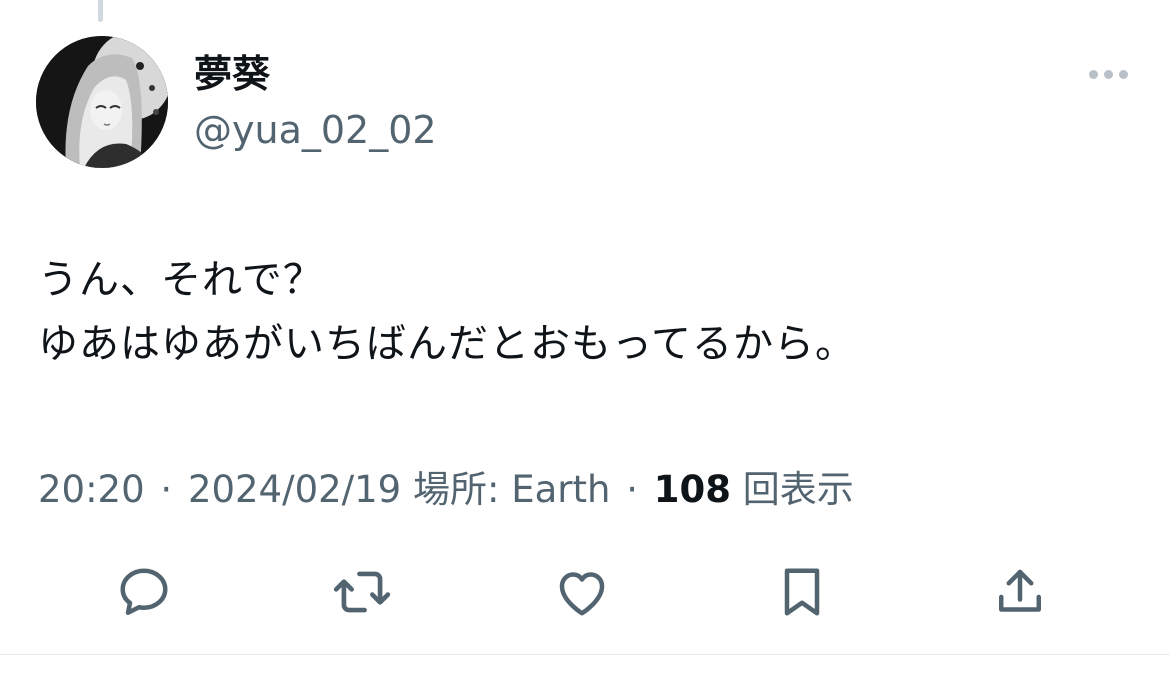 The width and height of the screenshot is (1170, 684). Describe the element at coordinates (315, 130) in the screenshot. I see `user-handle: @yua_02_02` at that location.